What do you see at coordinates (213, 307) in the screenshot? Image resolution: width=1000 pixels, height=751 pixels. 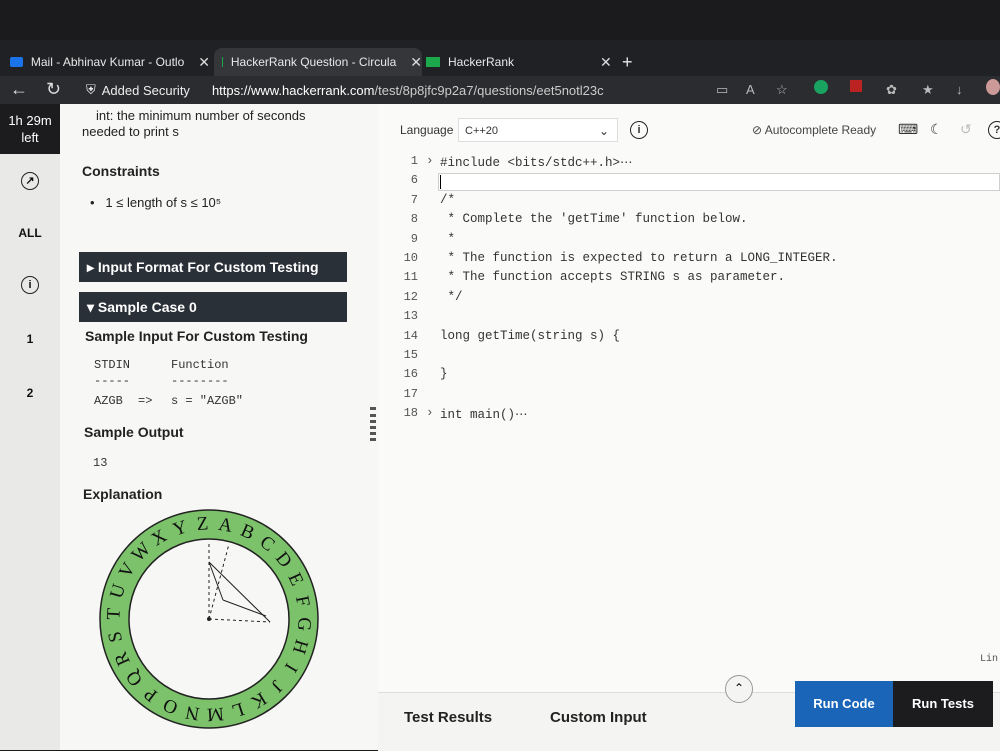 I see `sample-case-toggle: ▾ Sample Case 0` at bounding box center [213, 307].